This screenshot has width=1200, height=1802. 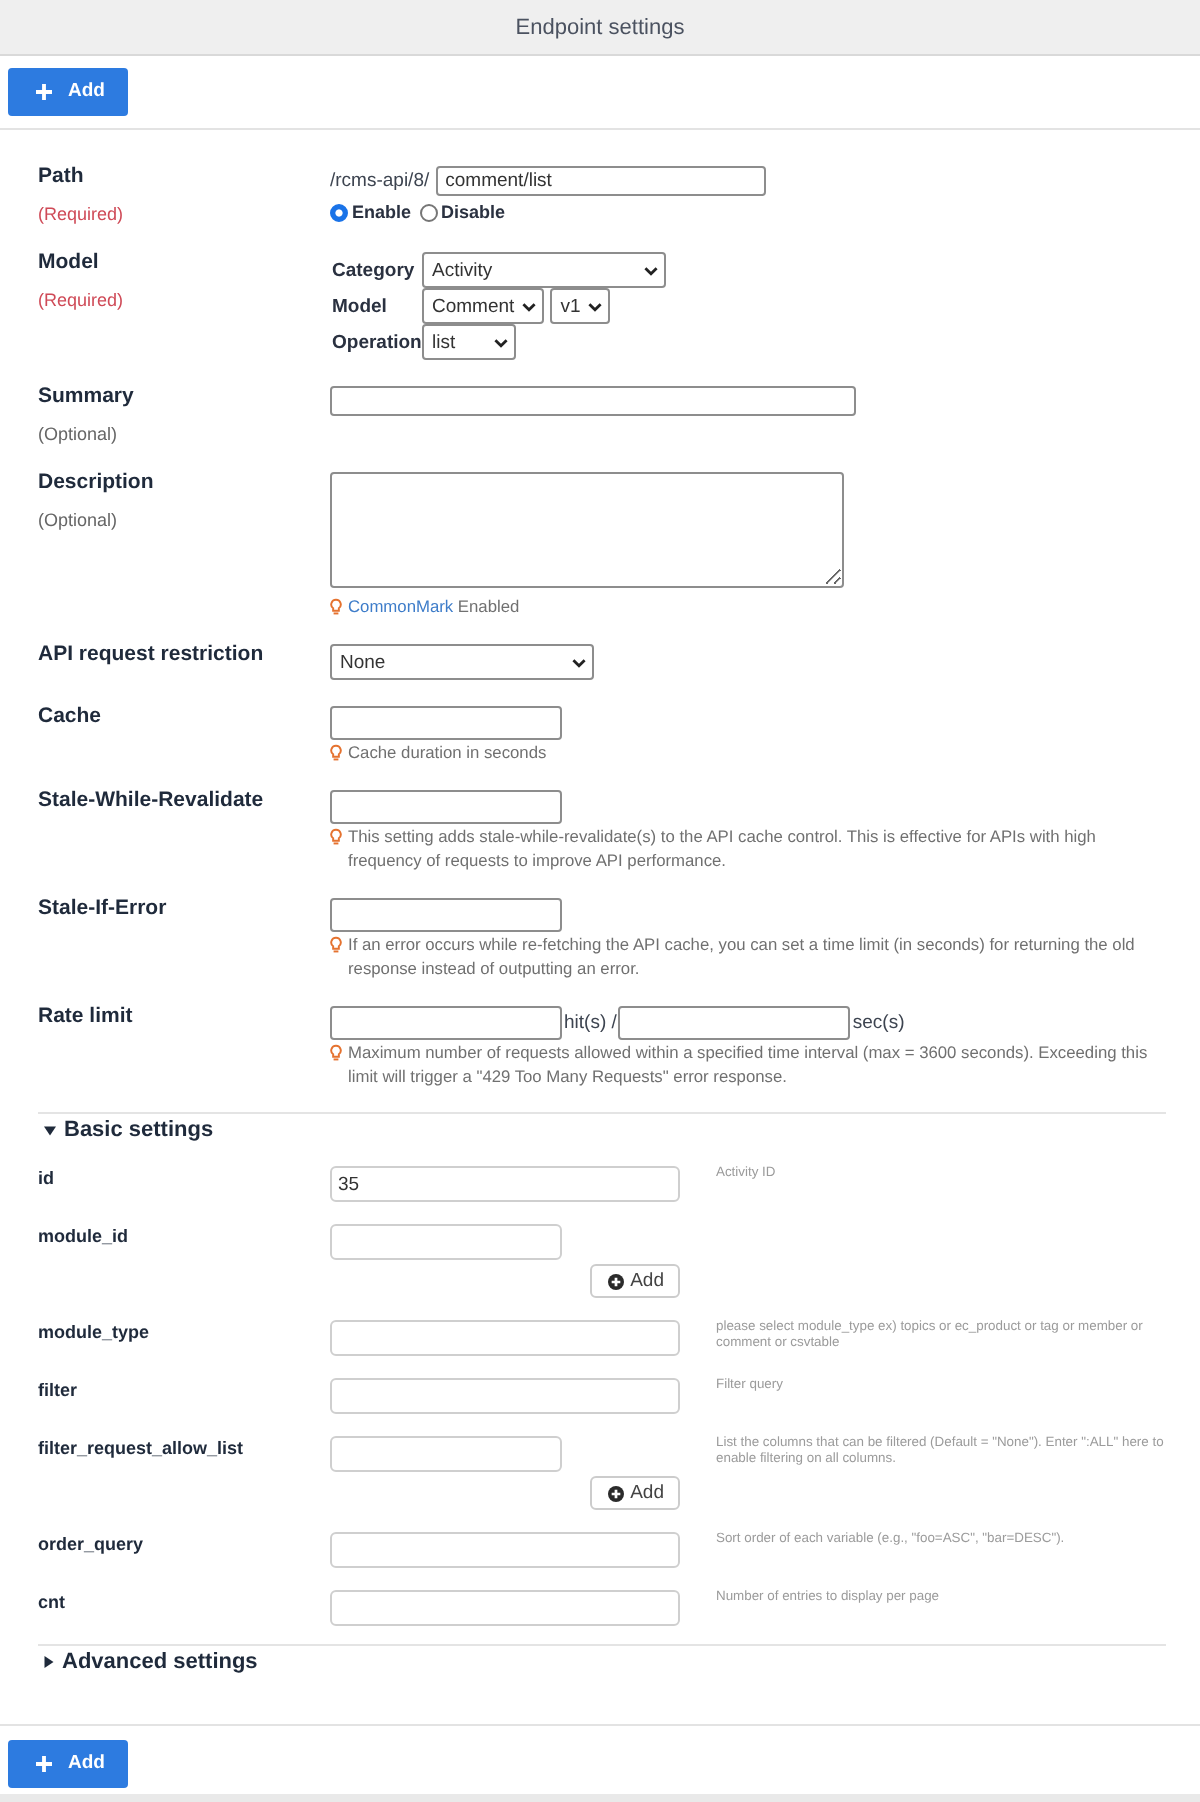 What do you see at coordinates (359, 306) in the screenshot?
I see `selector-label: Model` at bounding box center [359, 306].